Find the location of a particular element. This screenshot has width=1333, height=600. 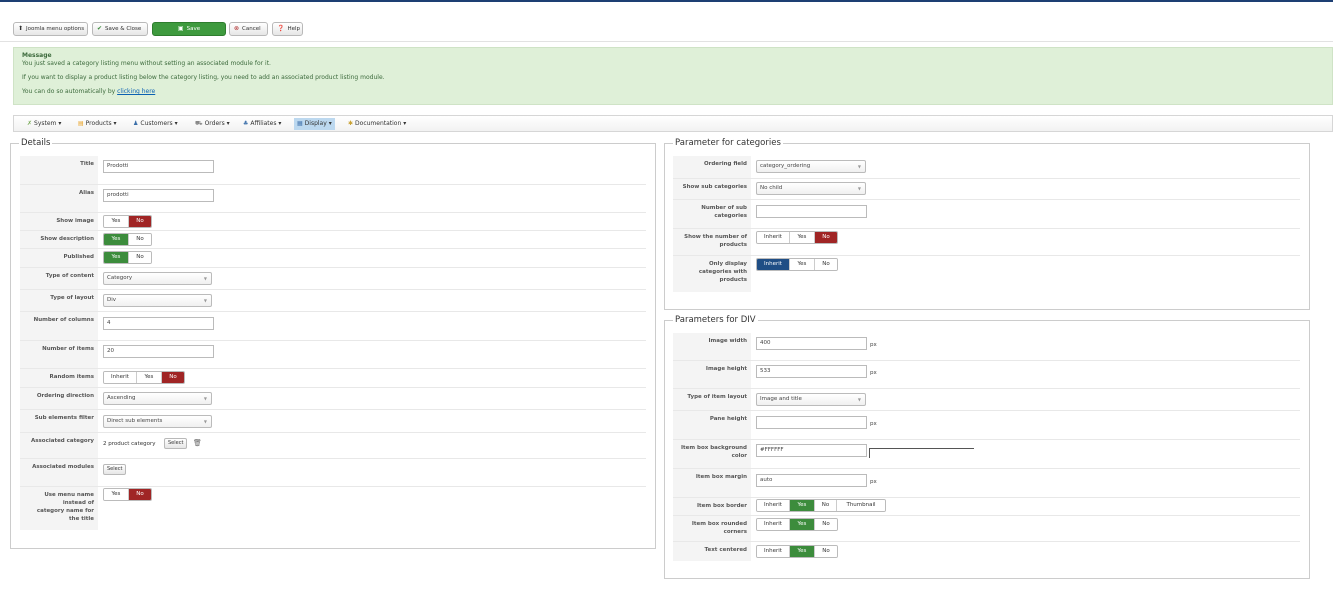

use-menu-name-toggle: Yes No is located at coordinates (127, 494).